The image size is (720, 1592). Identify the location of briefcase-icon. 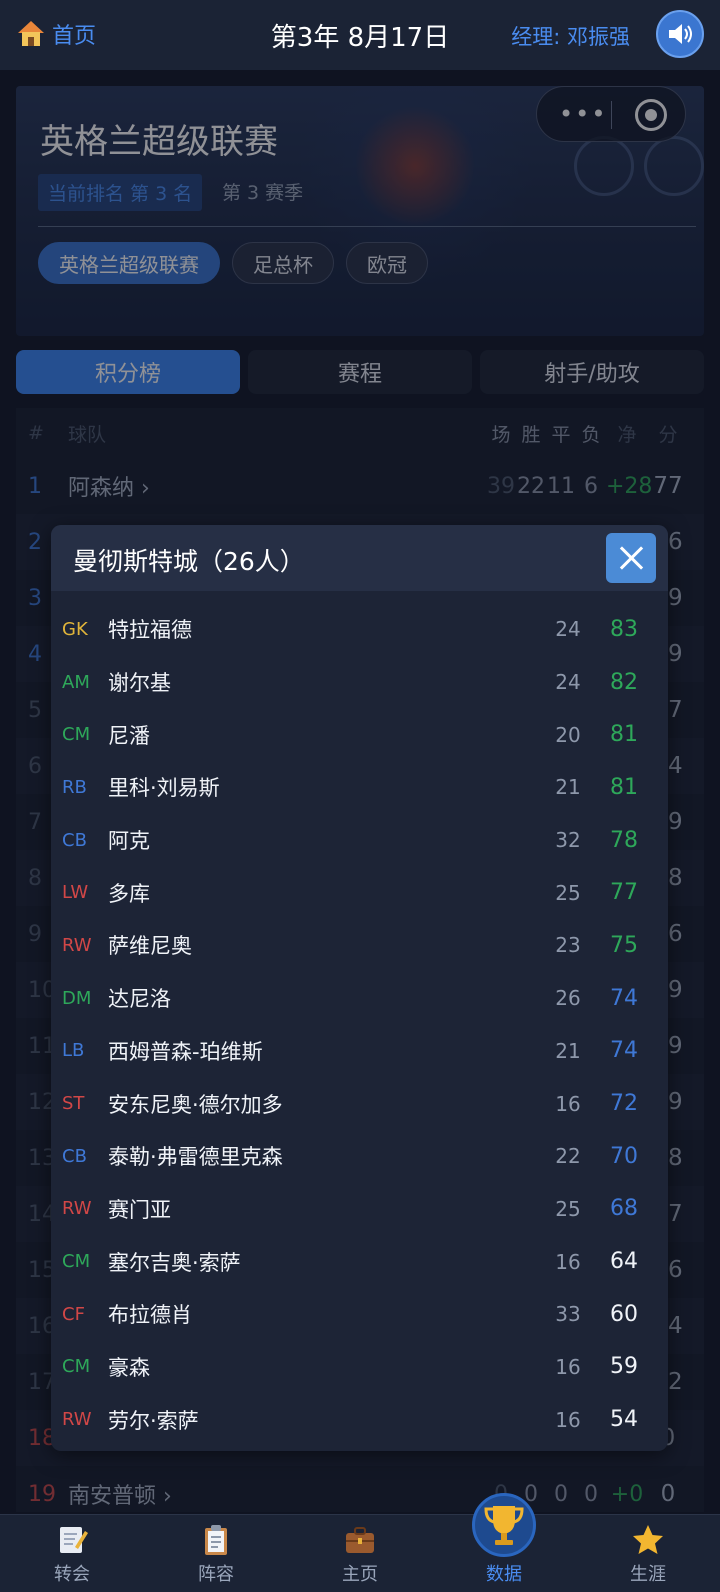
(360, 1540).